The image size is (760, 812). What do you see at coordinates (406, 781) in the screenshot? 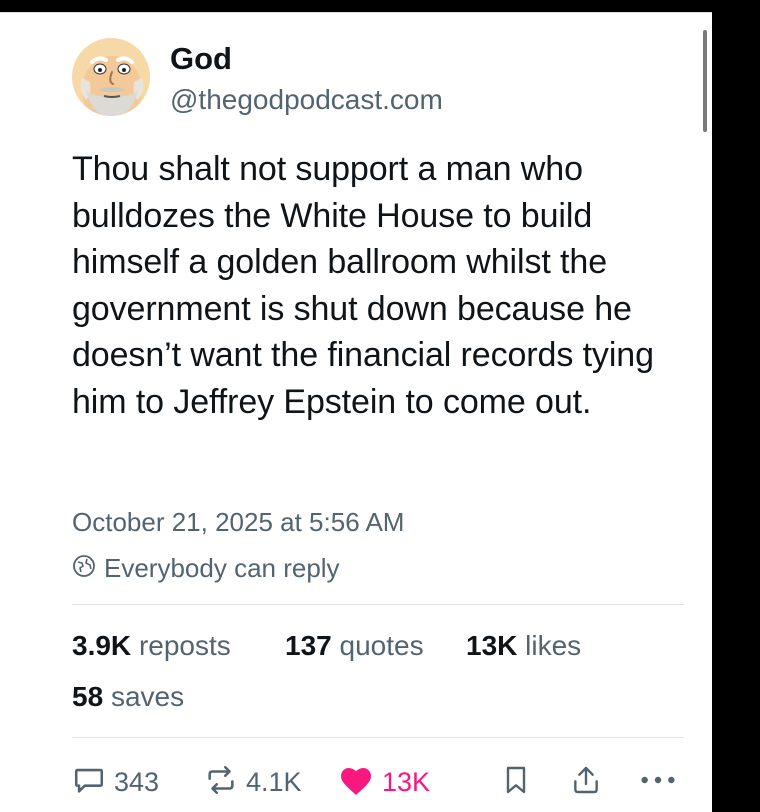
I see `like-count: 13K` at bounding box center [406, 781].